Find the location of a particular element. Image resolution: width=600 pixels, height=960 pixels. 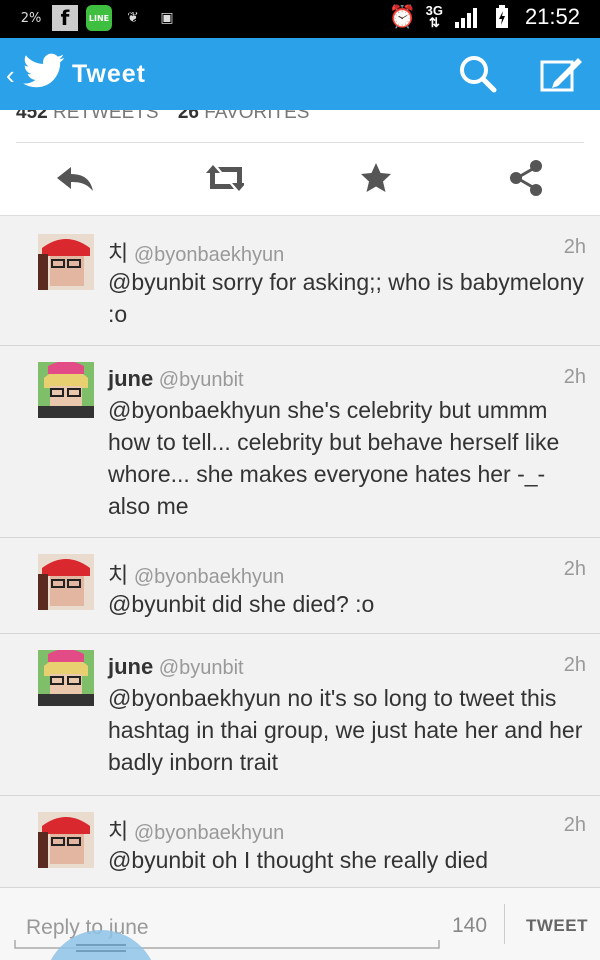

tweet-stats: 452 RETWEETS 26 FAVORITES is located at coordinates (300, 120).